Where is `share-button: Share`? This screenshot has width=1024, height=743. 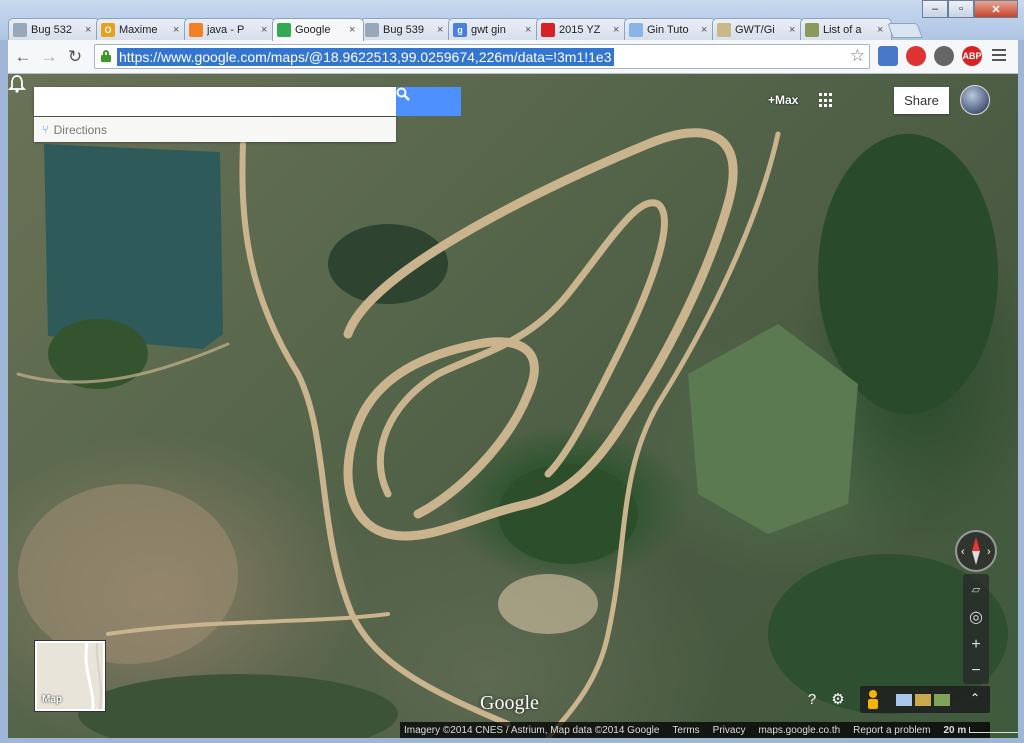
share-button: Share is located at coordinates (921, 100).